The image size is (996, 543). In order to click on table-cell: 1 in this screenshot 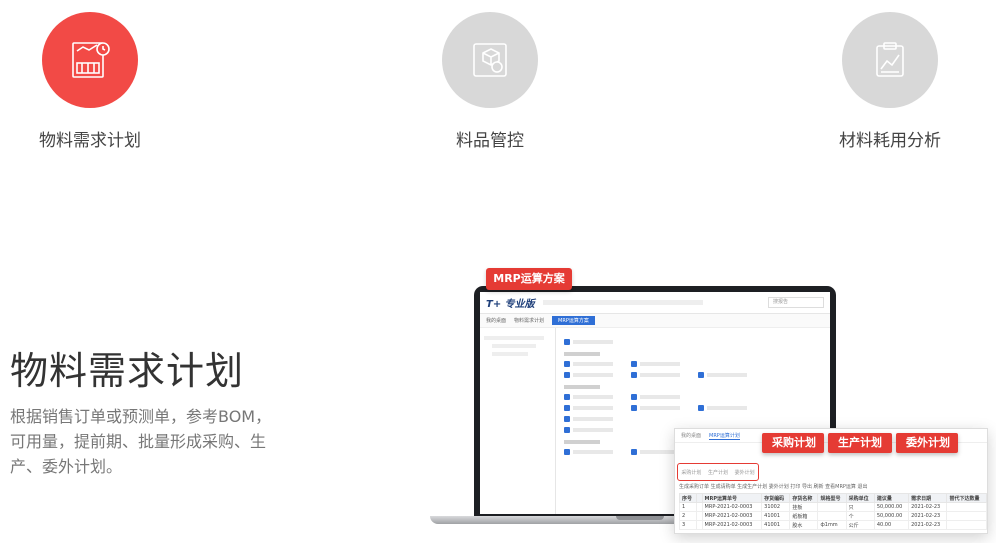, I will do `click(688, 507)`.